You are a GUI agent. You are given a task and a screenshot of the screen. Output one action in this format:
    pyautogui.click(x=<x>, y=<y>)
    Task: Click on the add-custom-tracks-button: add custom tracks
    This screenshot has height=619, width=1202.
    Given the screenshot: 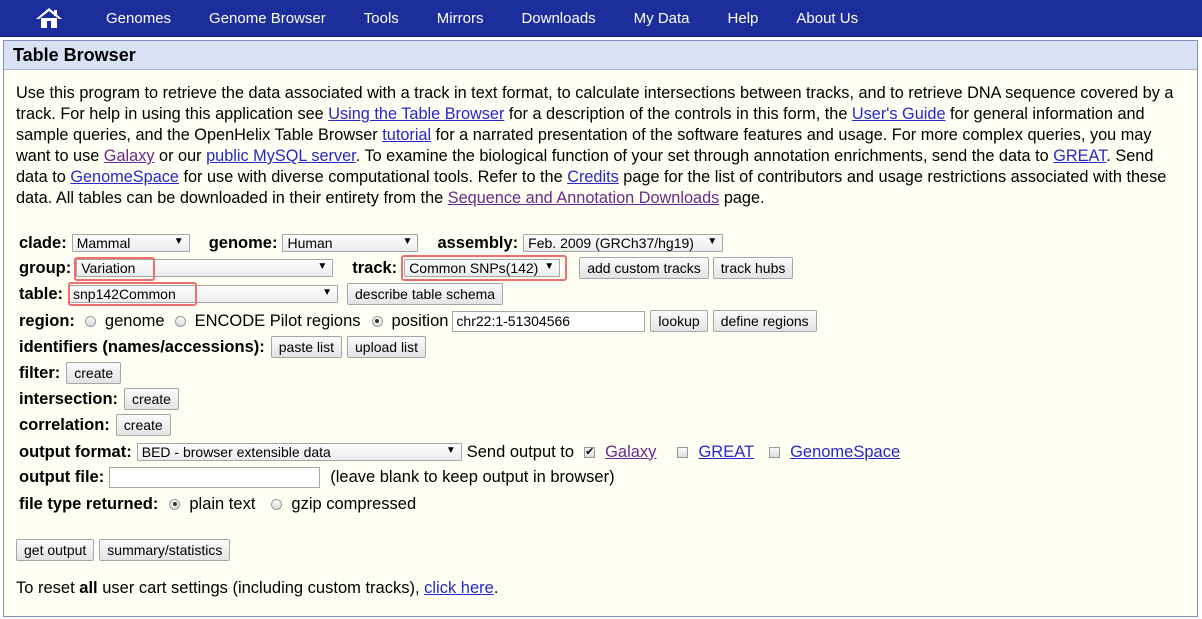 What is the action you would take?
    pyautogui.click(x=644, y=268)
    